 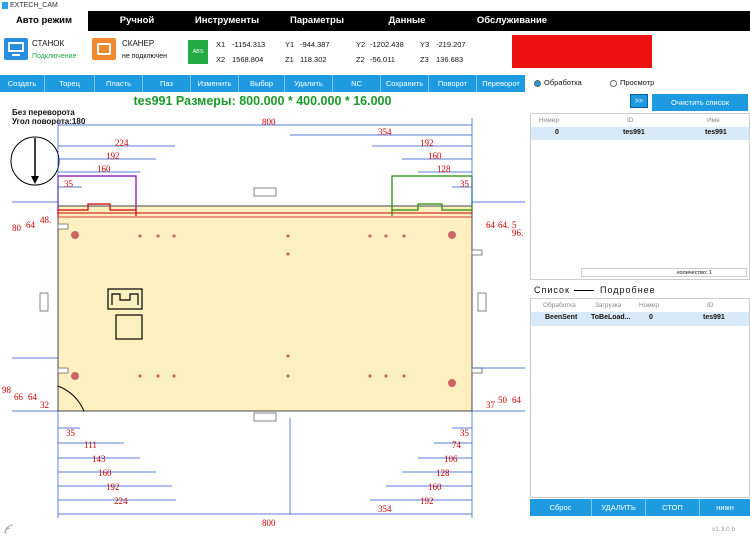 I want to click on rotation-indicator-icon, so click(x=35, y=161).